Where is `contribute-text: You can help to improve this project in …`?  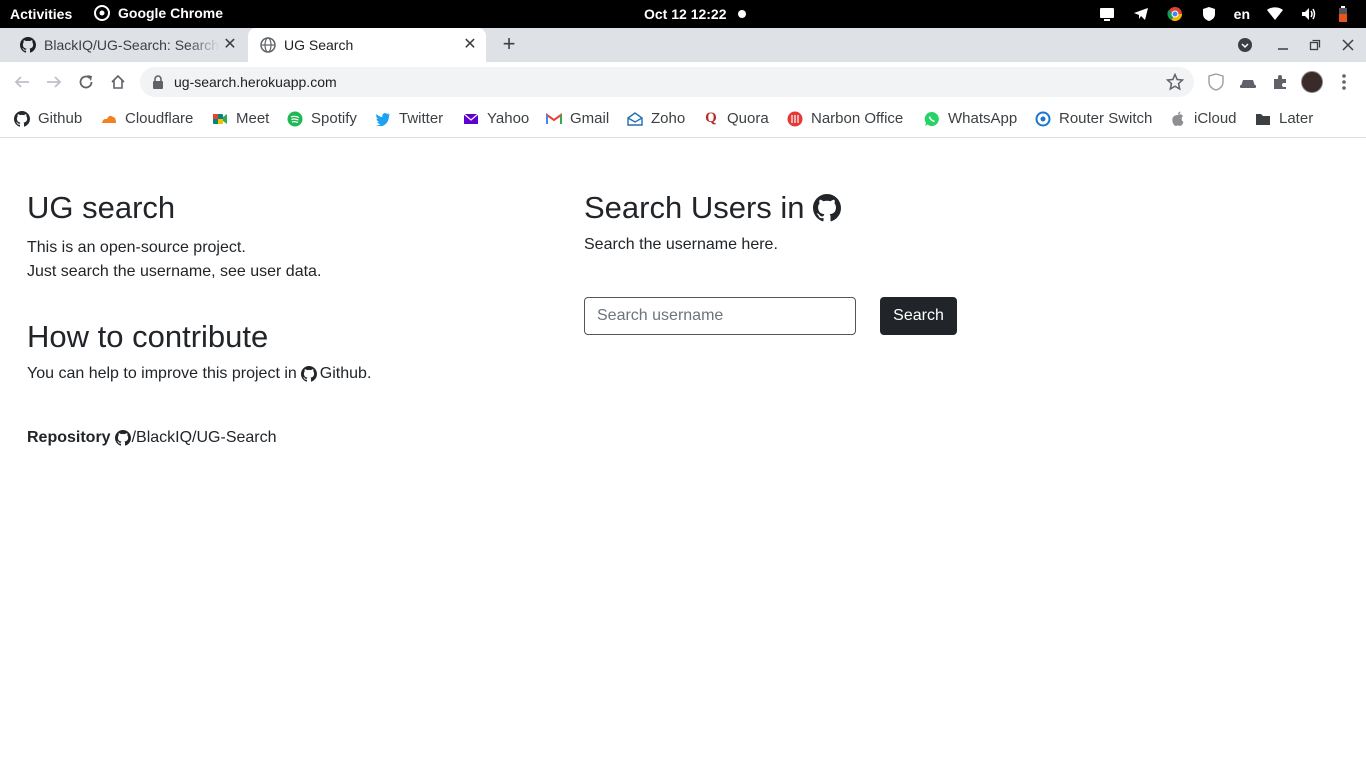 contribute-text: You can help to improve this project in … is located at coordinates (199, 374).